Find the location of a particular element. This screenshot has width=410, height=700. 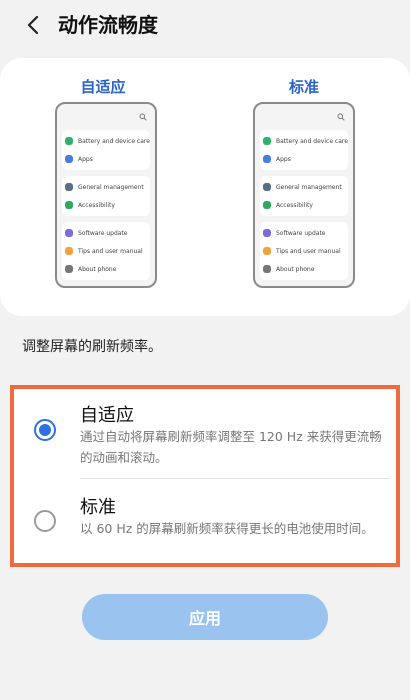

option-title-standard: 标准 is located at coordinates (98, 507).